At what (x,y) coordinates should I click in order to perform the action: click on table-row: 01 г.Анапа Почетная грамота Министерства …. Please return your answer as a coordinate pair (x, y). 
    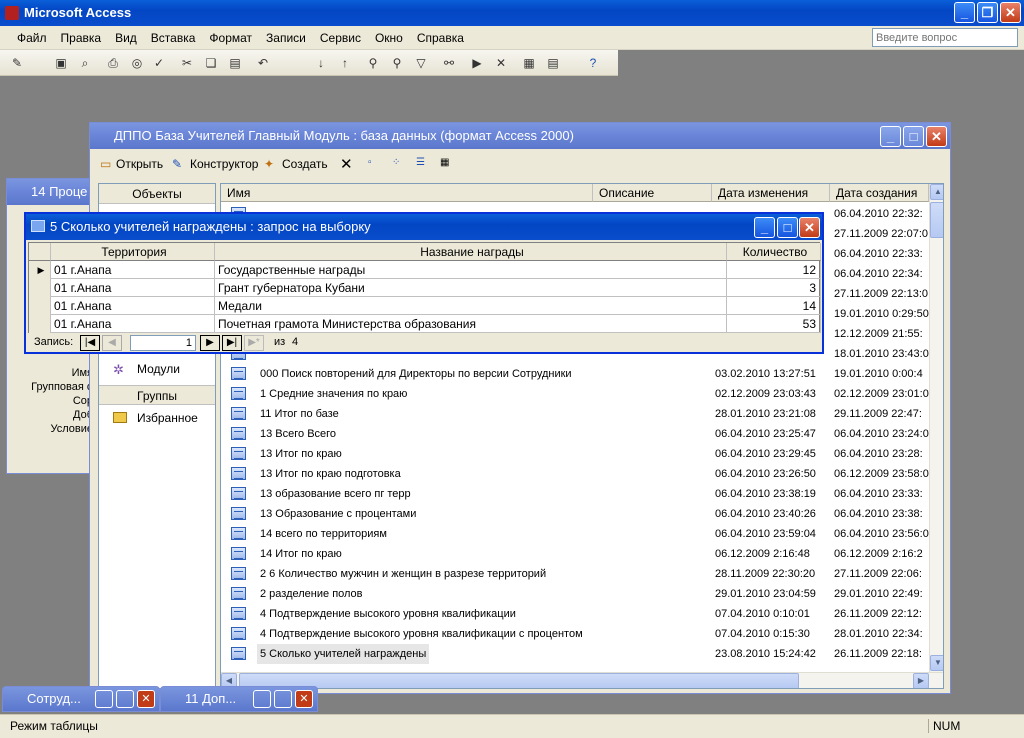
    Looking at the image, I should click on (425, 324).